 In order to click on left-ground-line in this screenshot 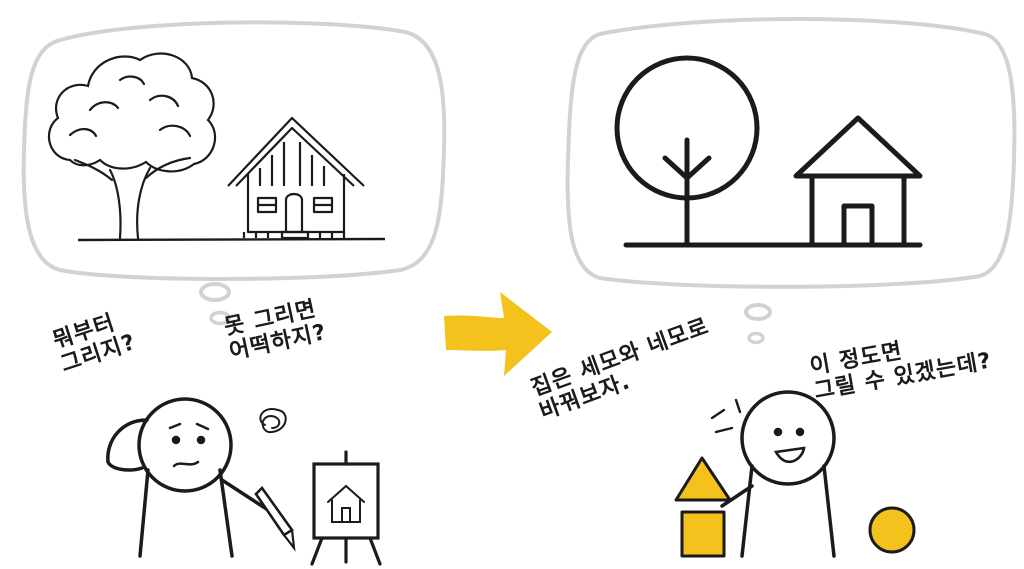, I will do `click(231, 239)`.